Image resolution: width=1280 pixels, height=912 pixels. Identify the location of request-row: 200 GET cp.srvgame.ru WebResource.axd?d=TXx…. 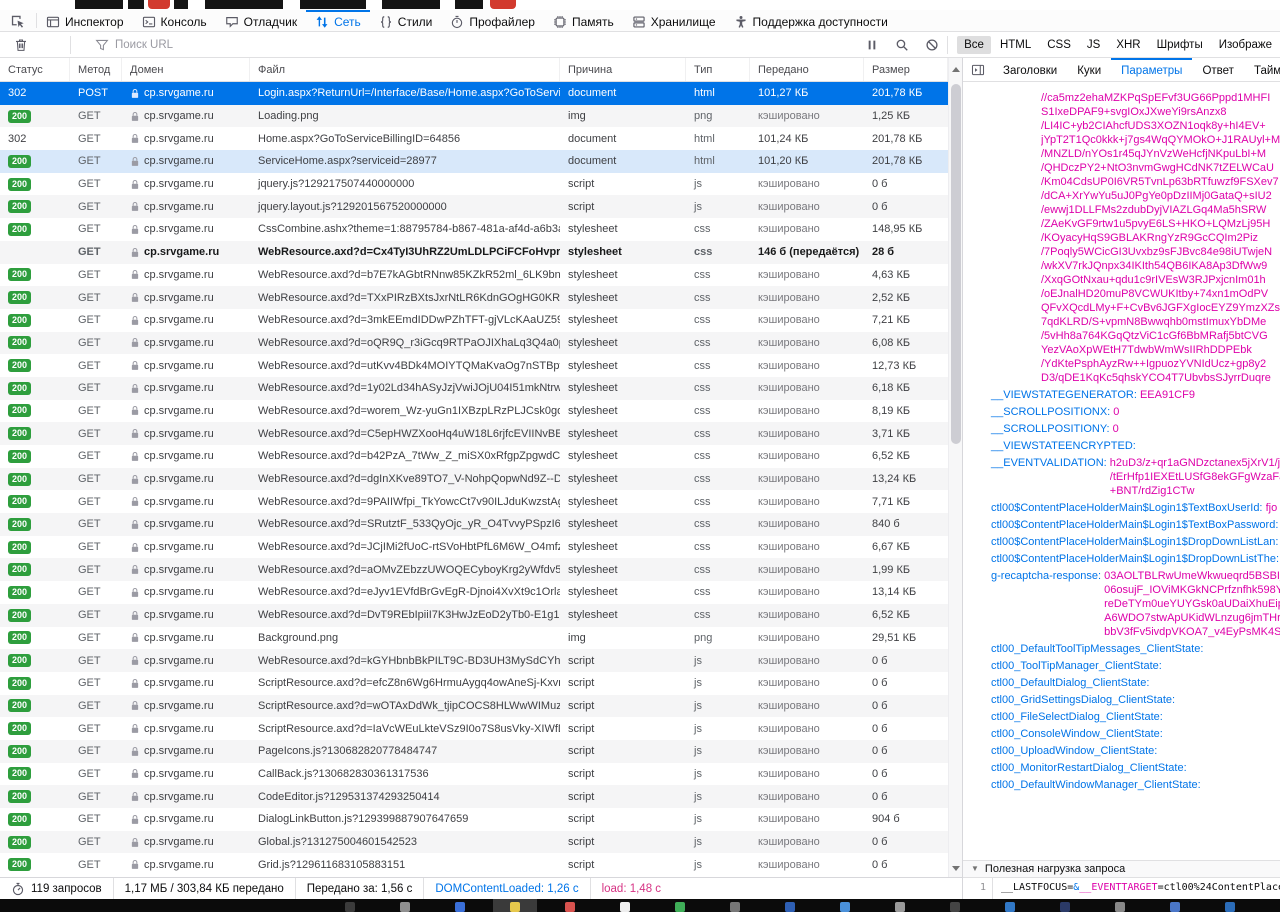
(474, 297).